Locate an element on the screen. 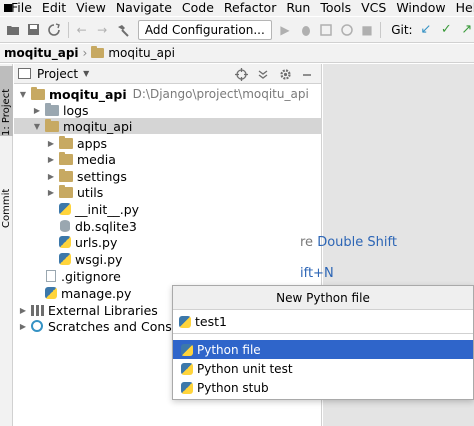  panel-title: Project is located at coordinates (57, 74).